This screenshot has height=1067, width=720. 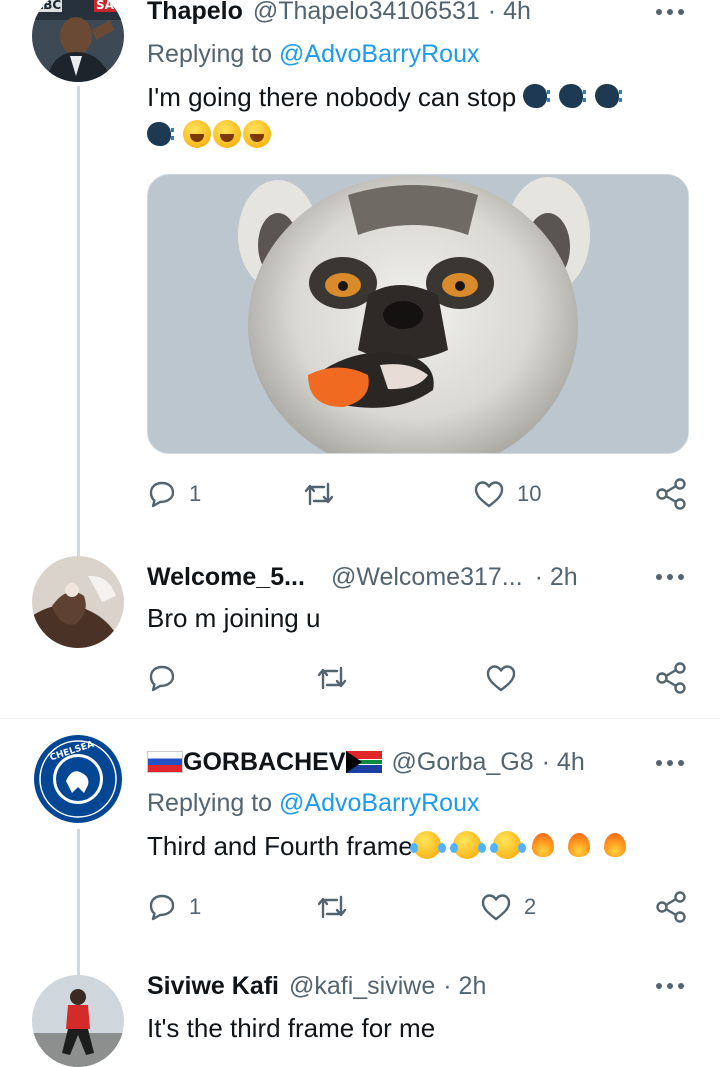 I want to click on tweet-header: Thapelo @Thapelo34106531 · 4h, so click(x=418, y=14).